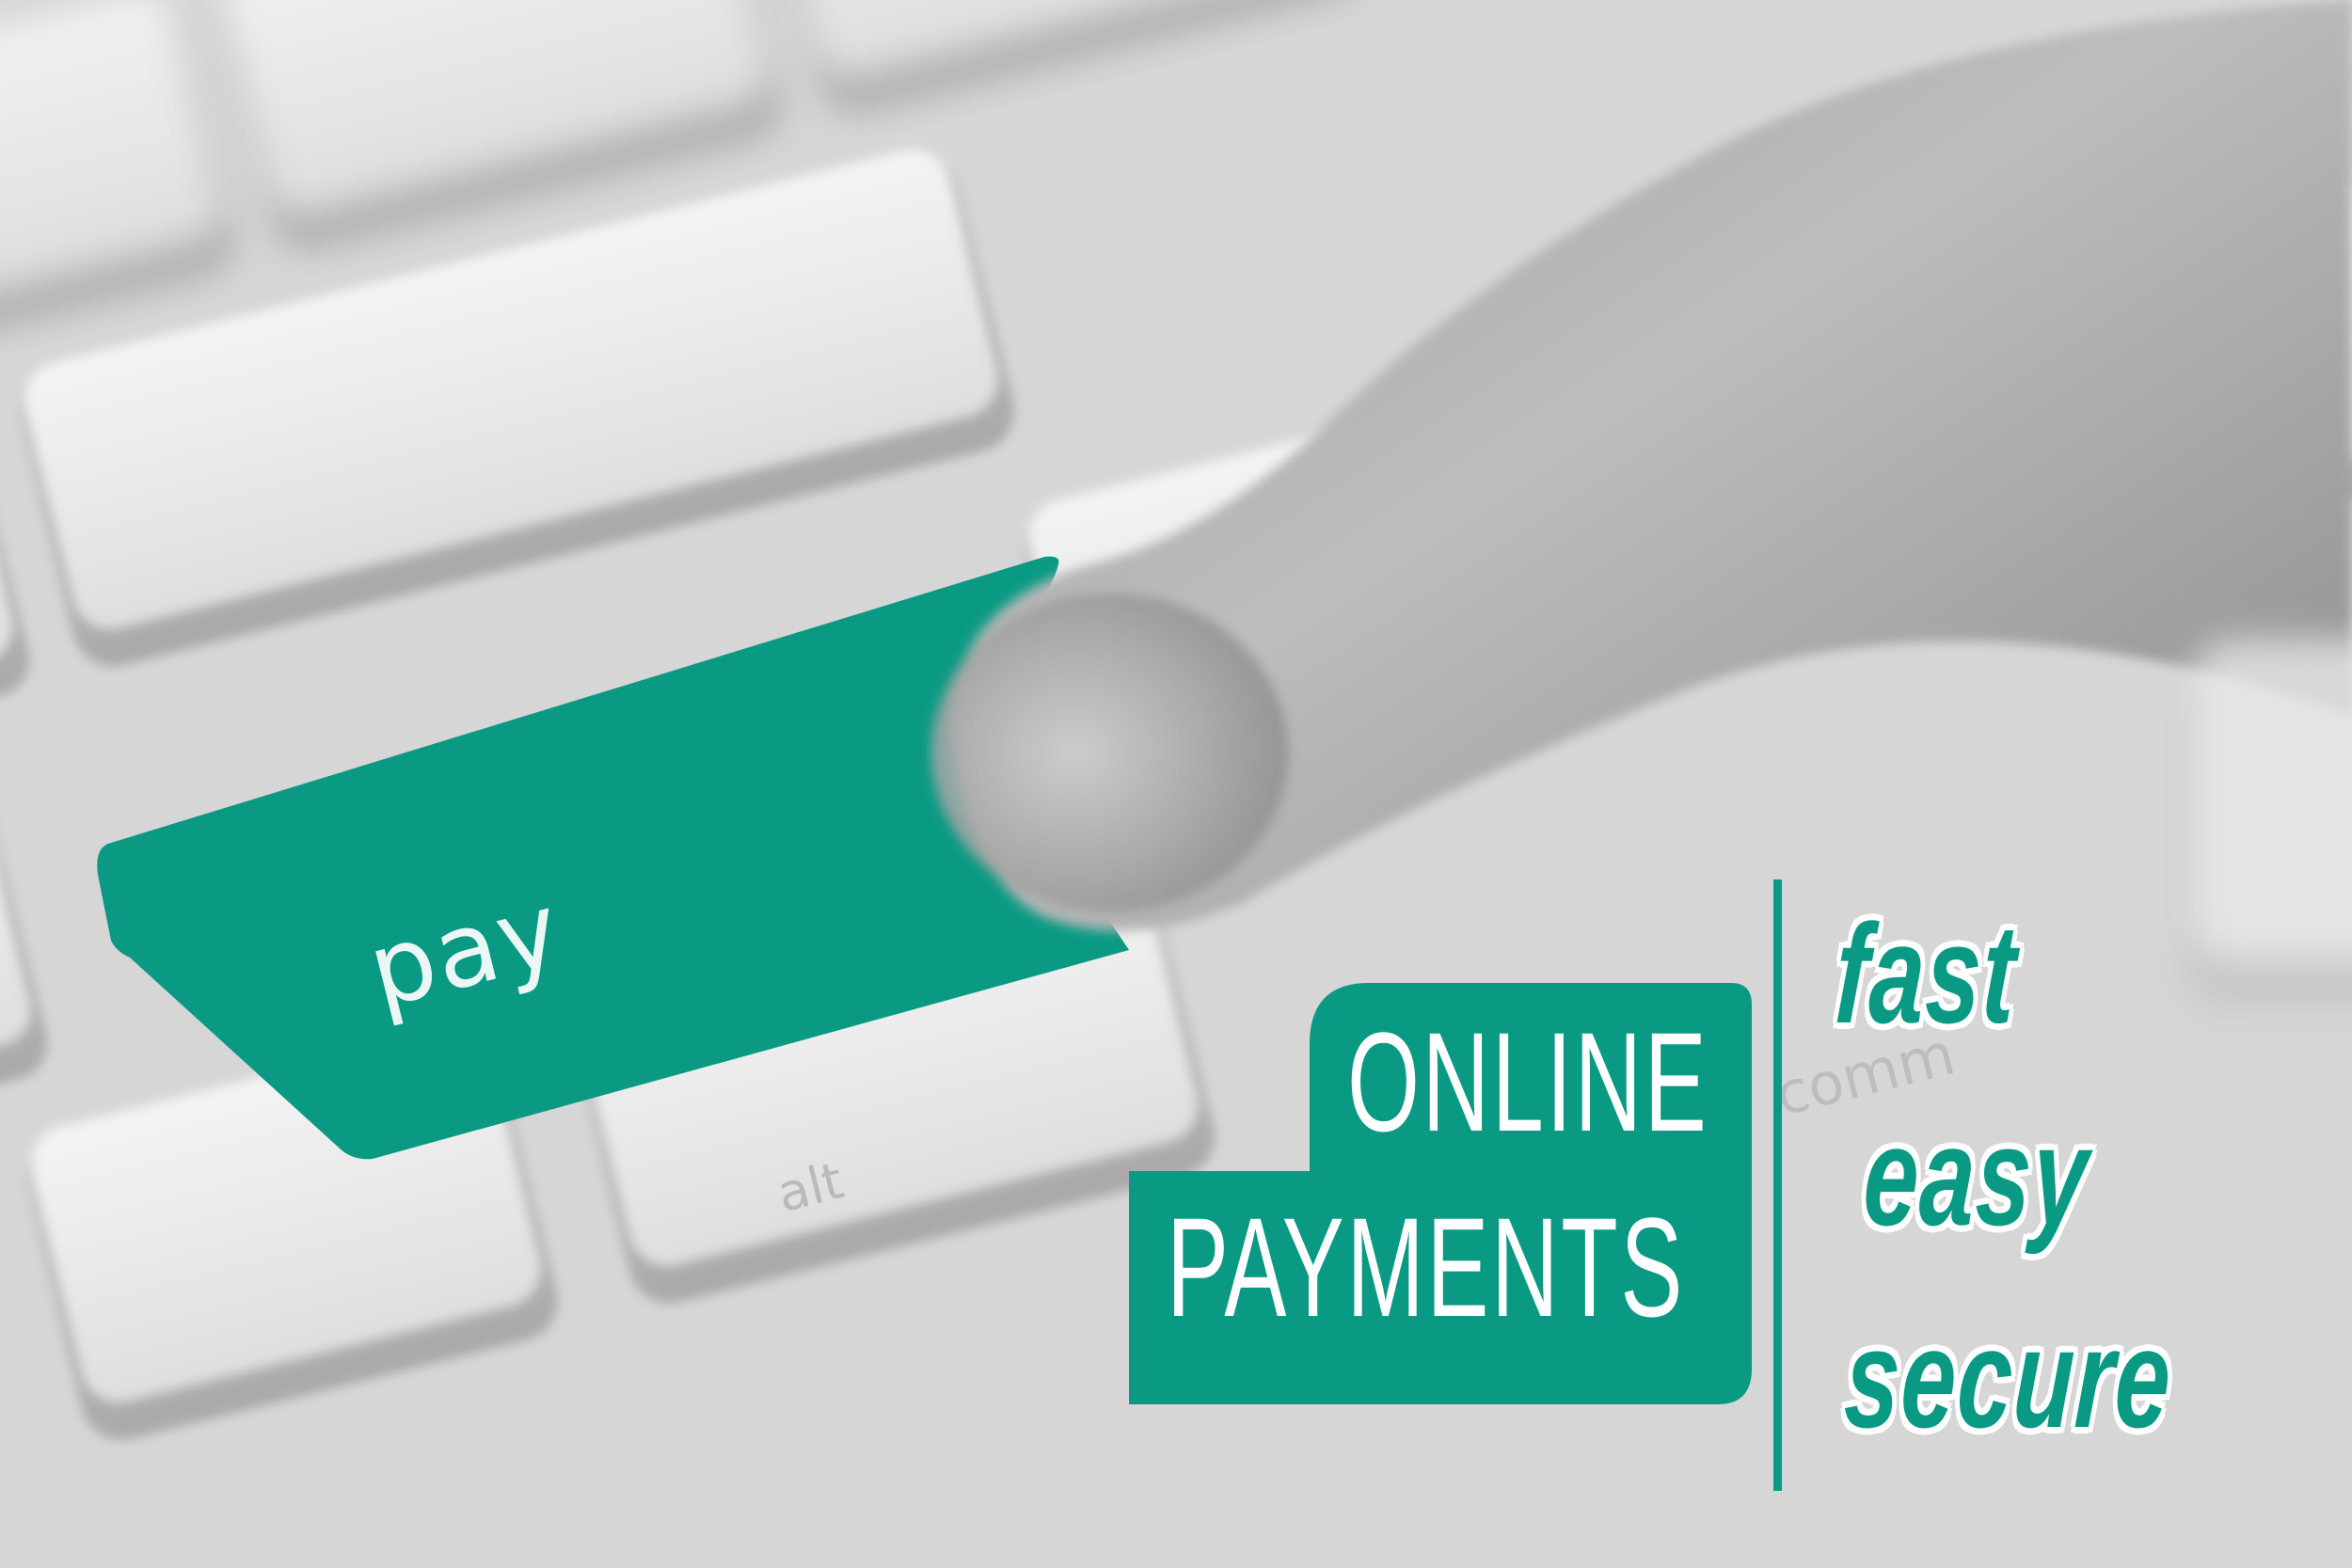 Image resolution: width=2352 pixels, height=1568 pixels. Describe the element at coordinates (1777, 1185) in the screenshot. I see `vertical-divider` at that location.